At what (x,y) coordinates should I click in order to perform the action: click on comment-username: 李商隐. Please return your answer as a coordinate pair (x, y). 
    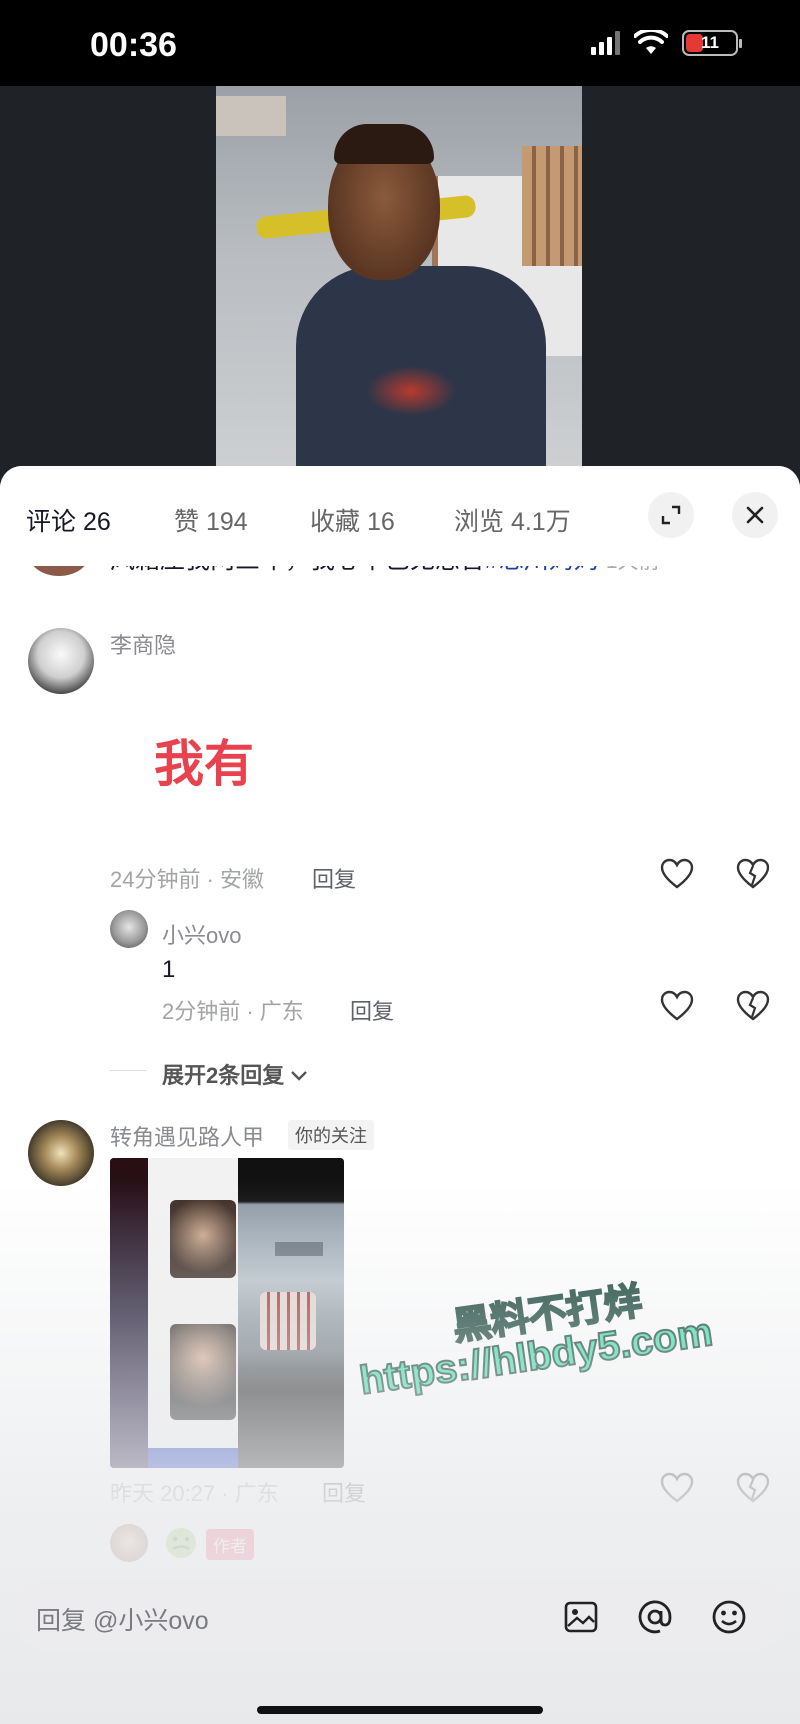
    Looking at the image, I should click on (143, 644).